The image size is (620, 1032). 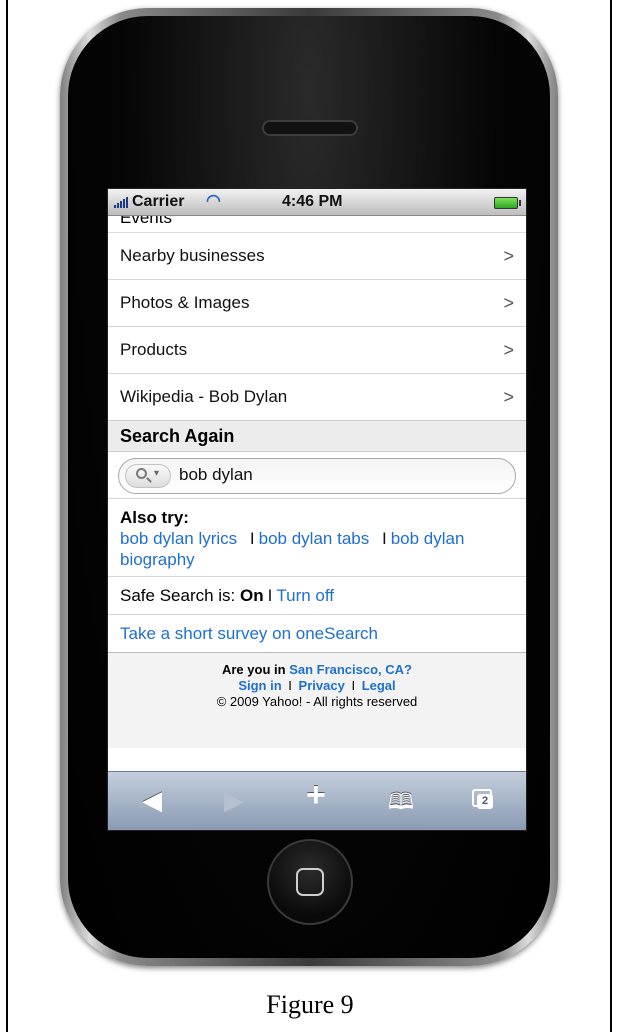 What do you see at coordinates (317, 303) in the screenshot?
I see `list-item-photos-images: Photos & Images >` at bounding box center [317, 303].